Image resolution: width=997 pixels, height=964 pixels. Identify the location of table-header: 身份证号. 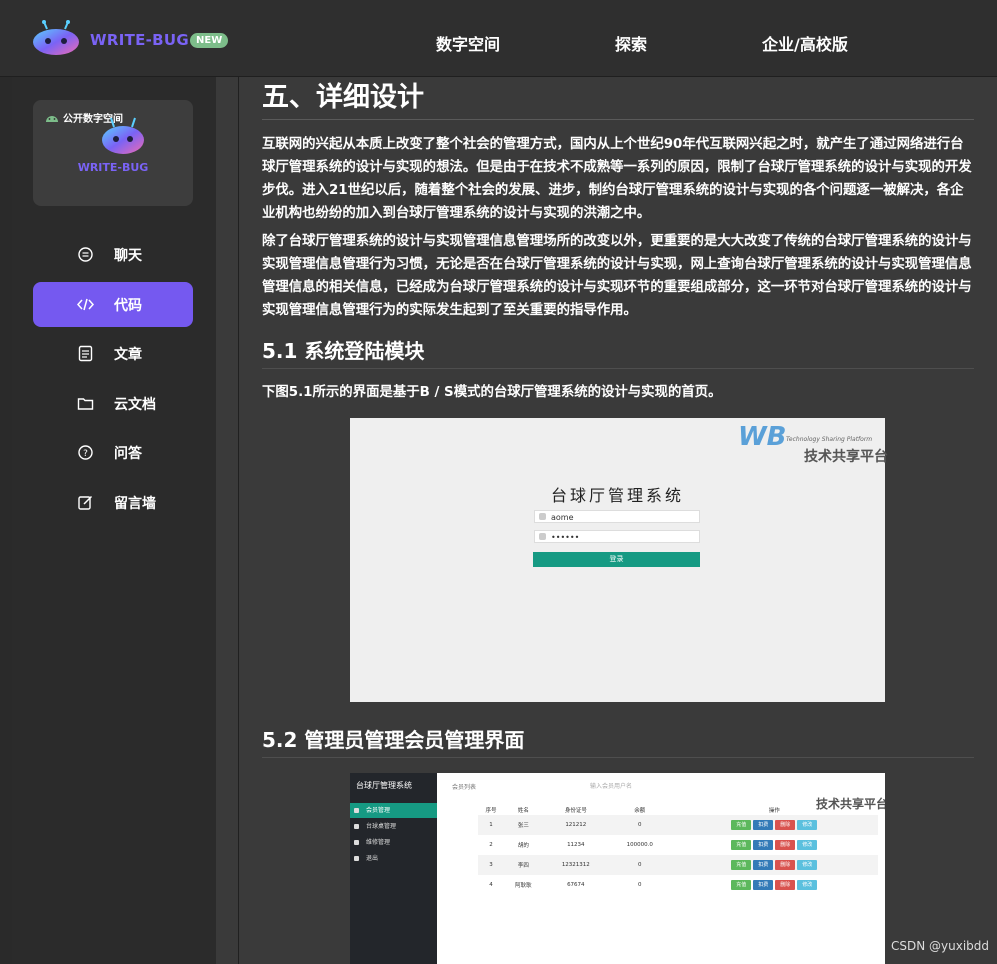
(575, 811).